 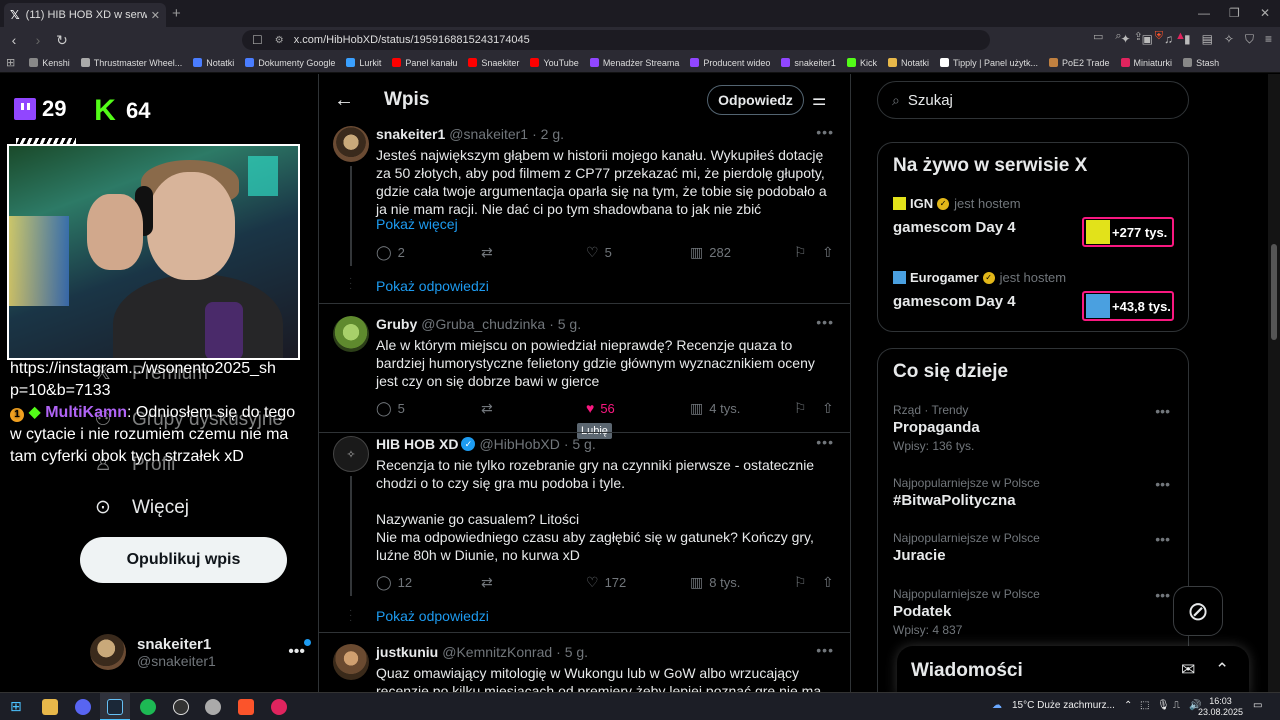 What do you see at coordinates (600, 408) in the screenshot?
I see `like-action: ♥ 56` at bounding box center [600, 408].